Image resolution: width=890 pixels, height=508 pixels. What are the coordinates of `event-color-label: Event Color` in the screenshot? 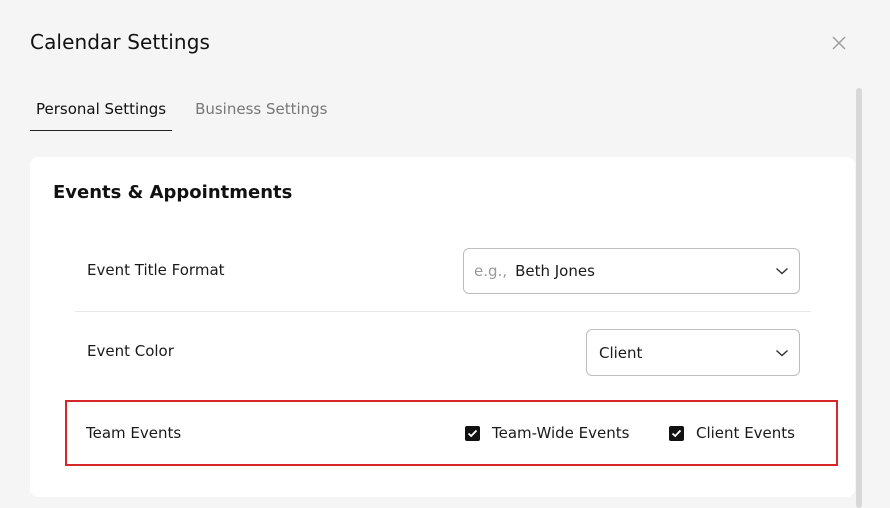 It's located at (130, 351).